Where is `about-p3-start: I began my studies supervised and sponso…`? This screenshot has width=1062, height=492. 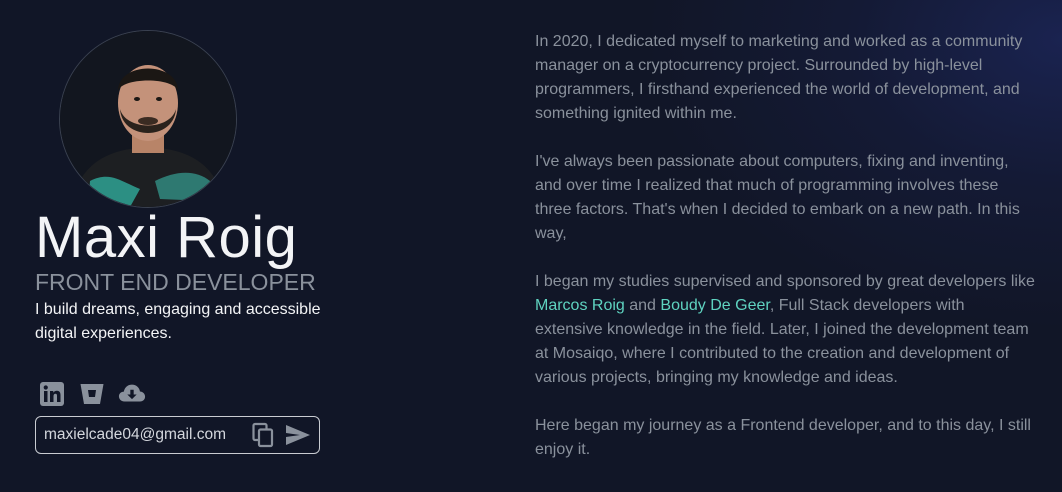 about-p3-start: I began my studies supervised and sponso… is located at coordinates (785, 281).